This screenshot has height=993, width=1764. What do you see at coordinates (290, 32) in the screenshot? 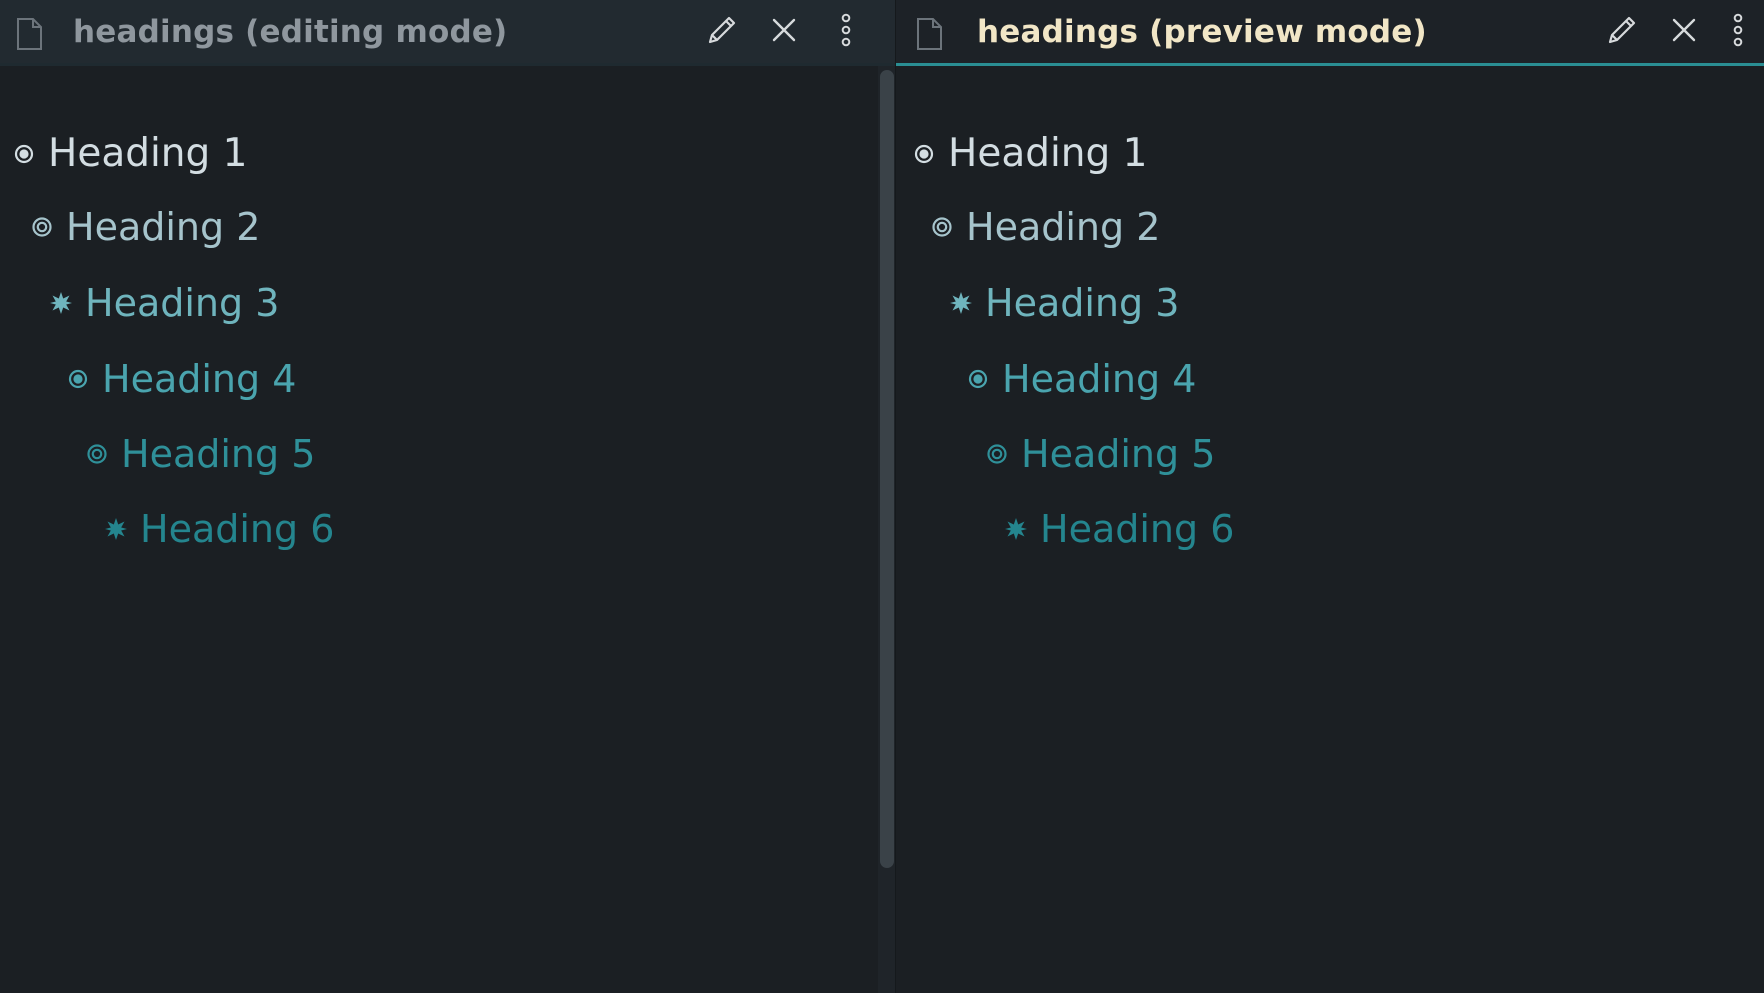
I see `pane-title: headings (editing mode)` at bounding box center [290, 32].